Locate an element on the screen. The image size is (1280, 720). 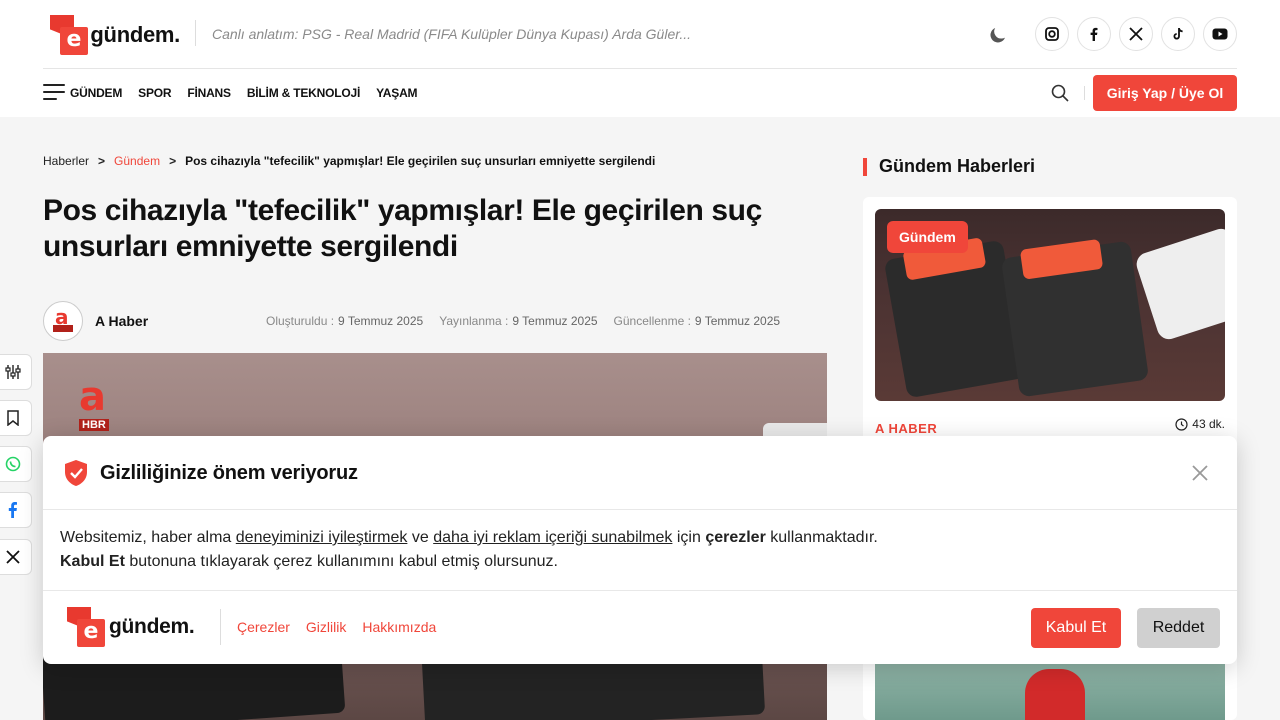
cookie-link-ads: daha iyi reklam içeriği sunabilmek is located at coordinates (552, 537).